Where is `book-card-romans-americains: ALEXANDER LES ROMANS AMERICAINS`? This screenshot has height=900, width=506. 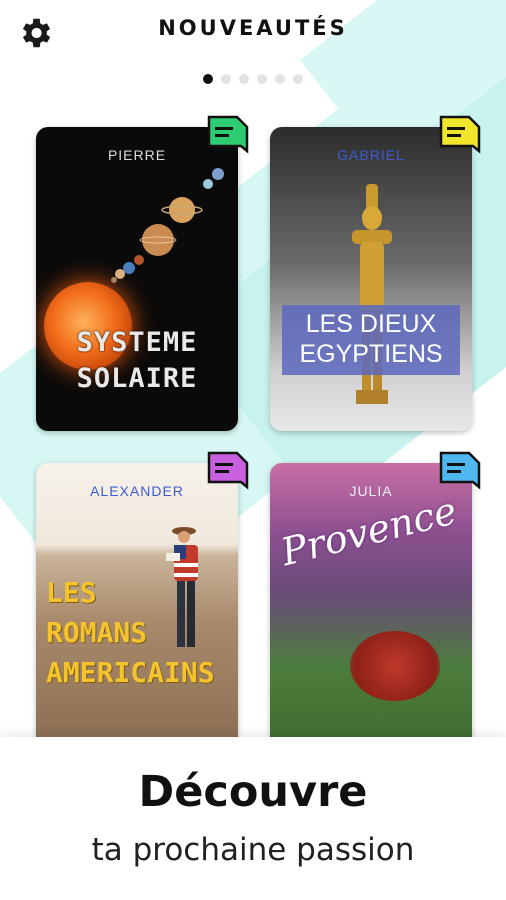
book-card-romans-americains: ALEXANDER LES ROMANS AMERICAINS is located at coordinates (137, 608).